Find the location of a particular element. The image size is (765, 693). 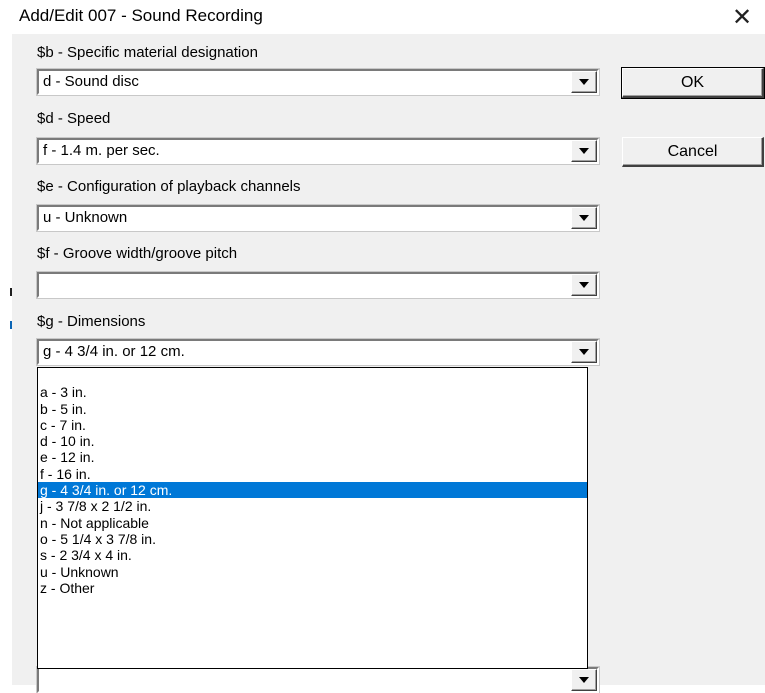

combo-g-value: g - 4 3/4 in. or 12 cm. is located at coordinates (114, 351).